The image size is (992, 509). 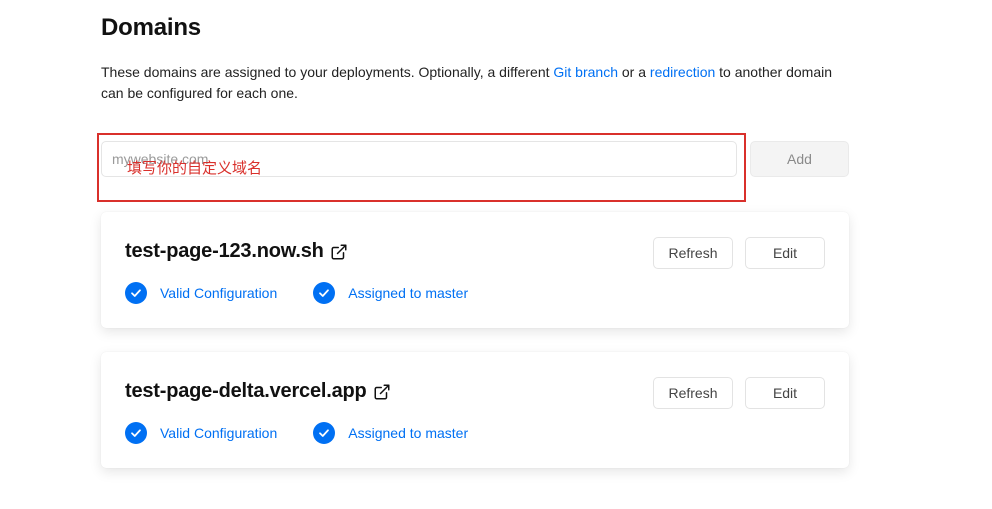 I want to click on domain-header: test-page-123.now.sh, so click(x=236, y=251).